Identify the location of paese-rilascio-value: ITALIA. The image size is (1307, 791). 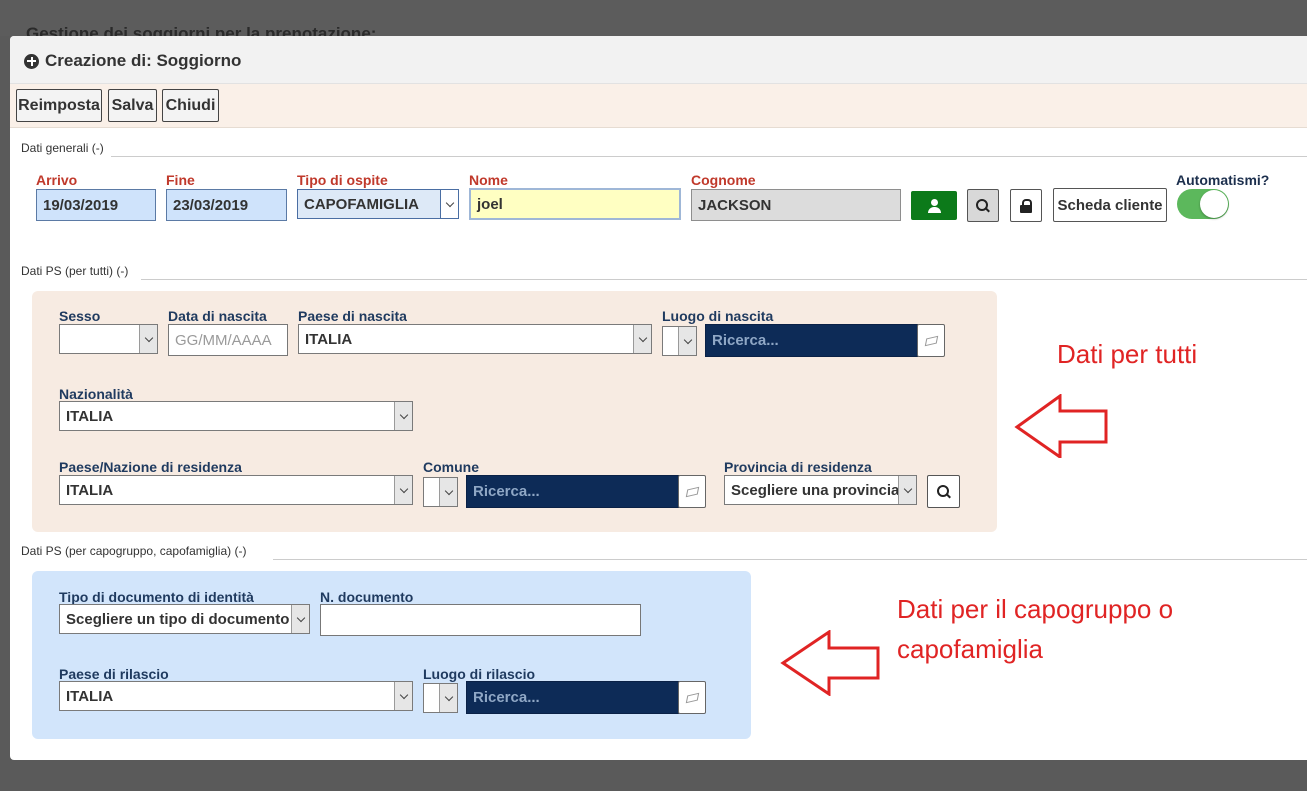
(90, 696).